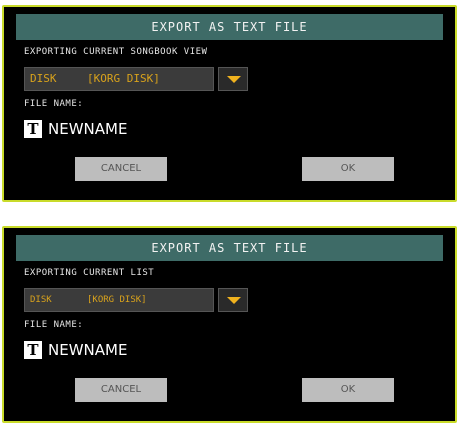 The width and height of the screenshot is (462, 432). What do you see at coordinates (89, 273) in the screenshot?
I see `dialog-subtitle: EXPORTING CURRENT LIST` at bounding box center [89, 273].